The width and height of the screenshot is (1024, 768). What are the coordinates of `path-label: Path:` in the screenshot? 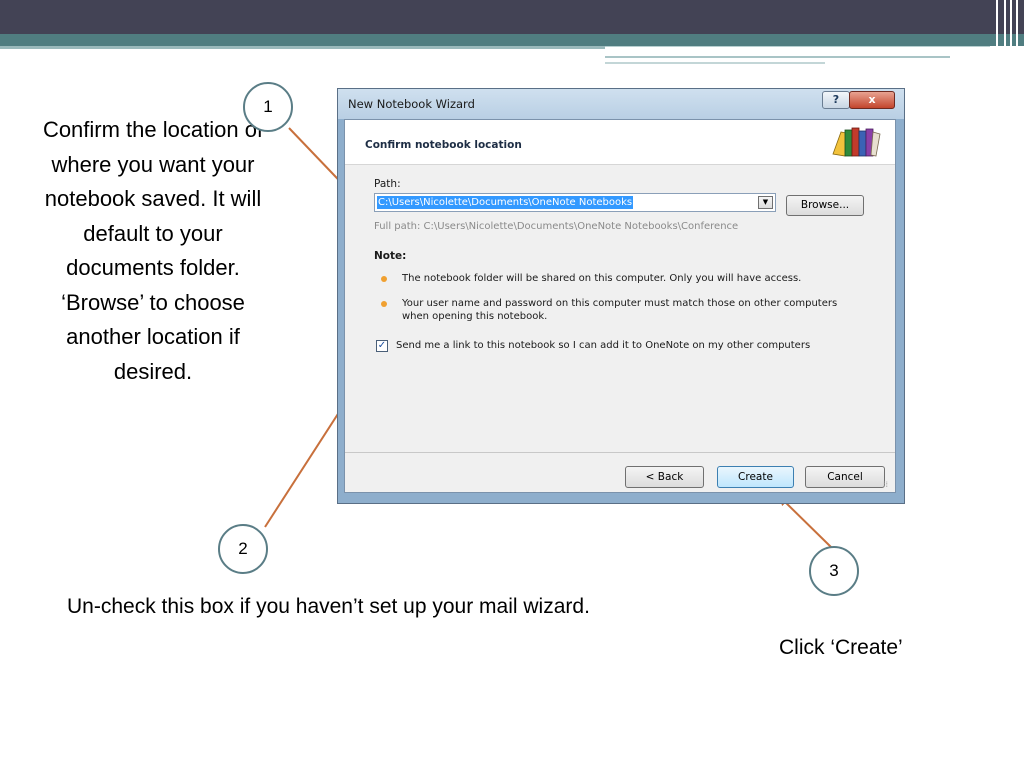 It's located at (387, 184).